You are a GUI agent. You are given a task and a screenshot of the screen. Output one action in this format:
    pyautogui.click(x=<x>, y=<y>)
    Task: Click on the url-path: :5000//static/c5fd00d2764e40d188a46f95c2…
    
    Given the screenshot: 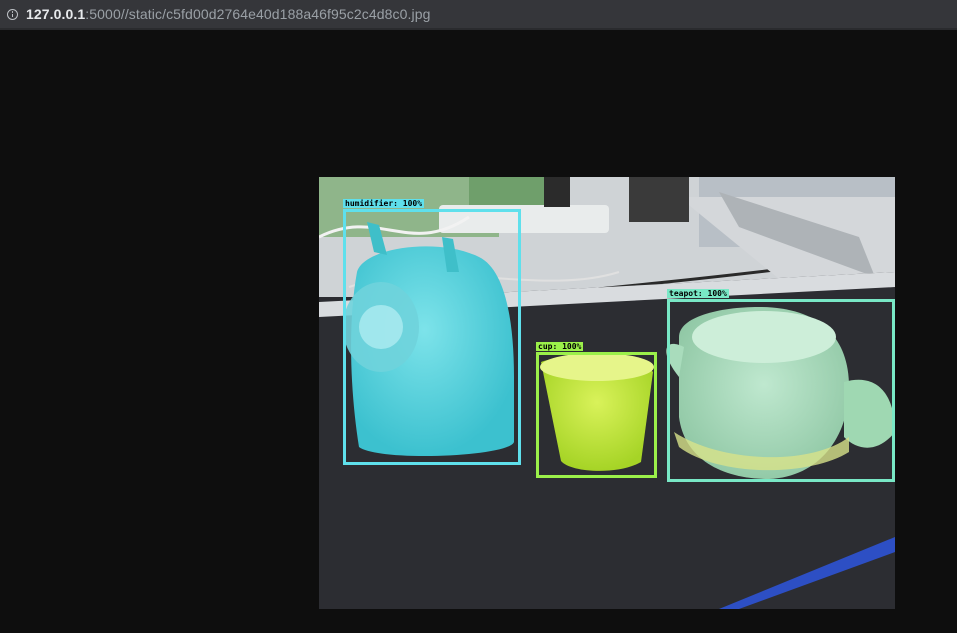 What is the action you would take?
    pyautogui.click(x=258, y=14)
    